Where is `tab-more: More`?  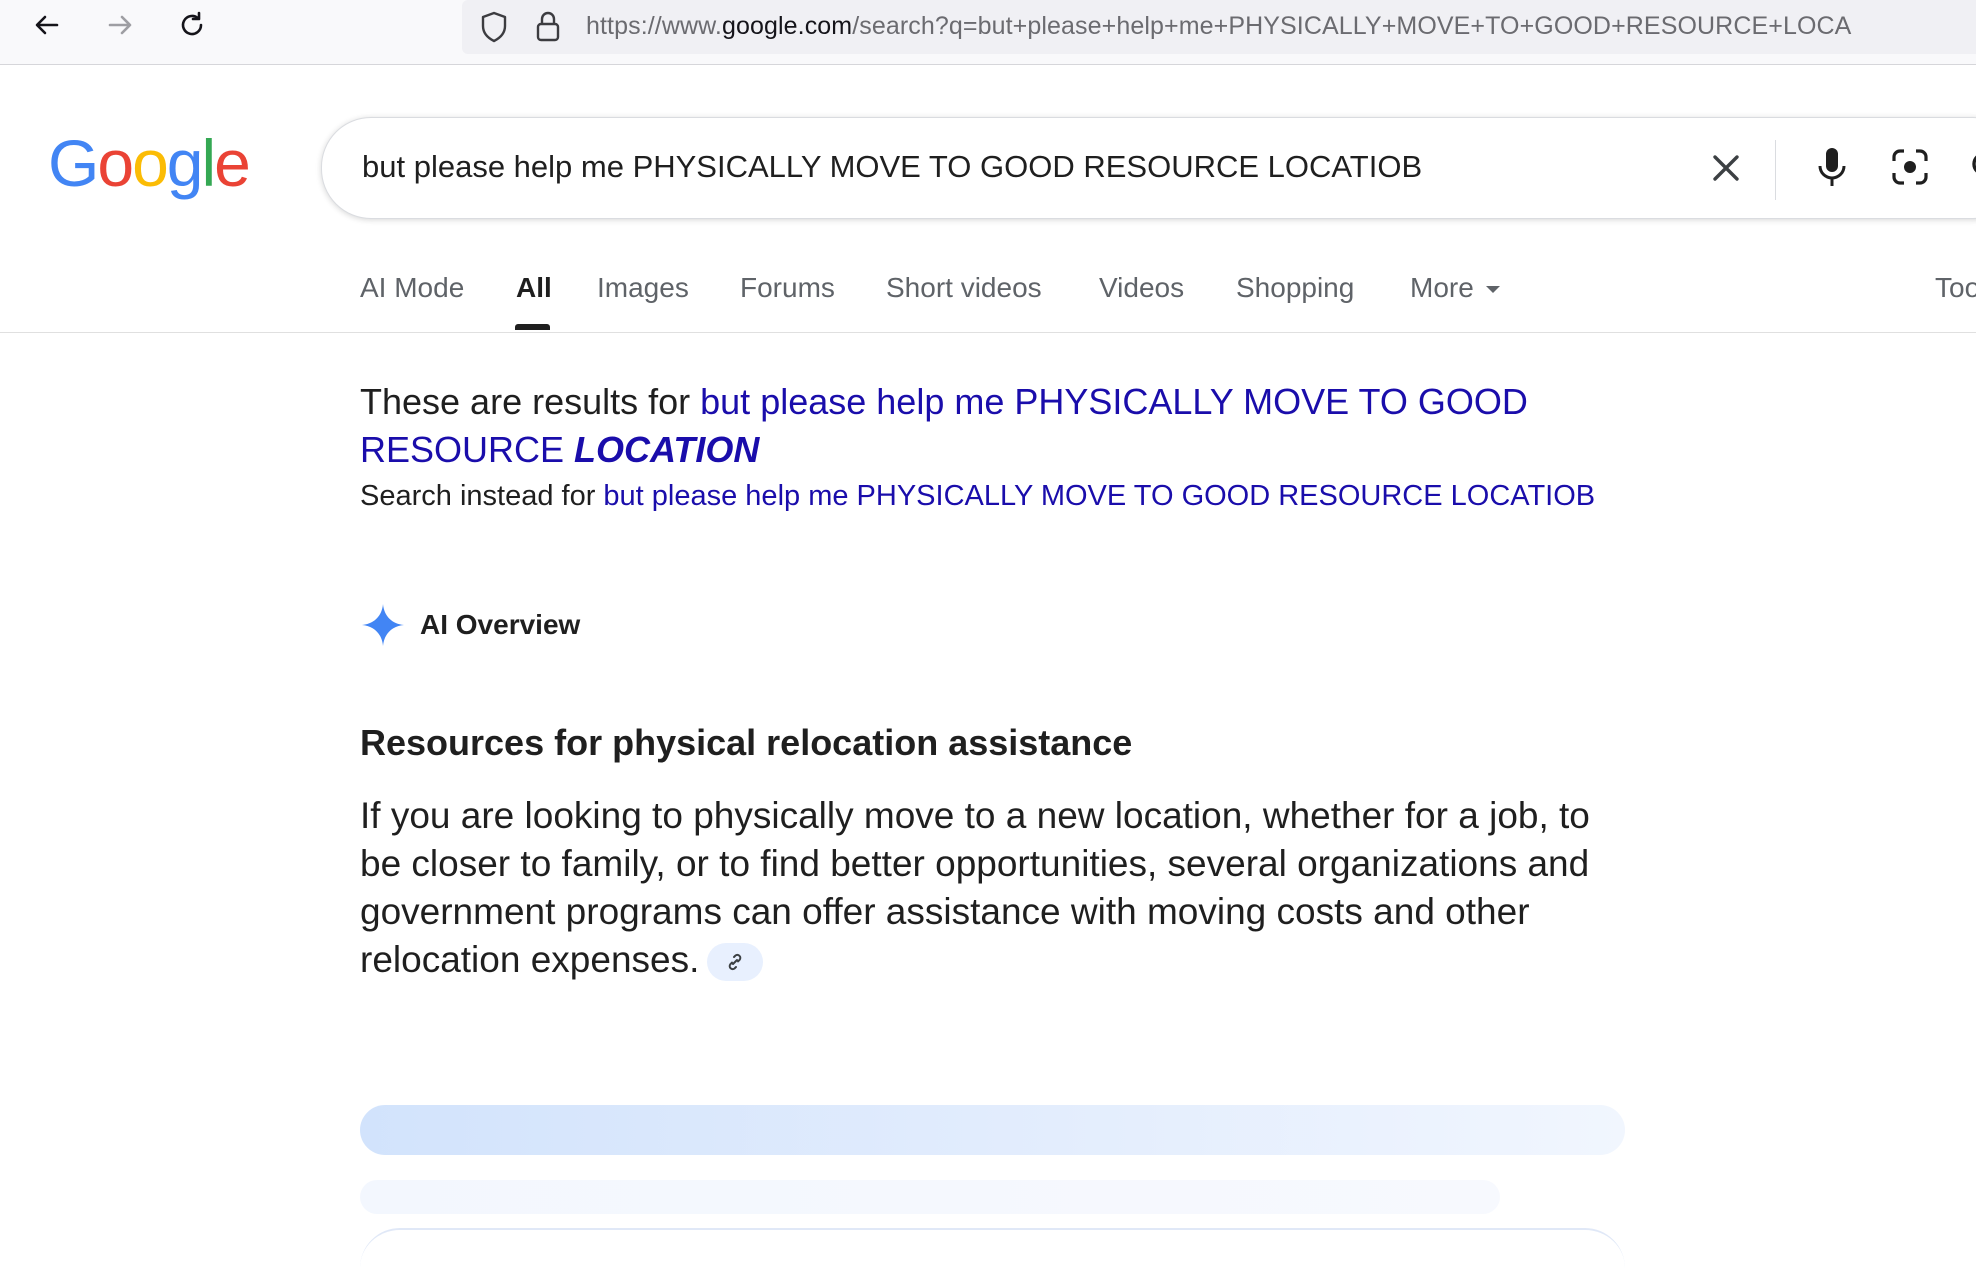
tab-more: More is located at coordinates (1455, 288).